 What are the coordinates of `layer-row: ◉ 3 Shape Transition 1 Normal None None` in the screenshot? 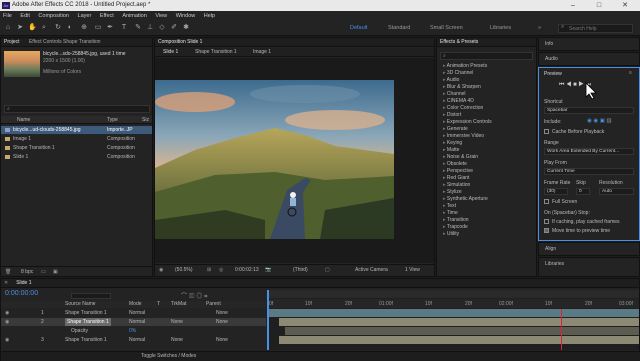 It's located at (133, 340).